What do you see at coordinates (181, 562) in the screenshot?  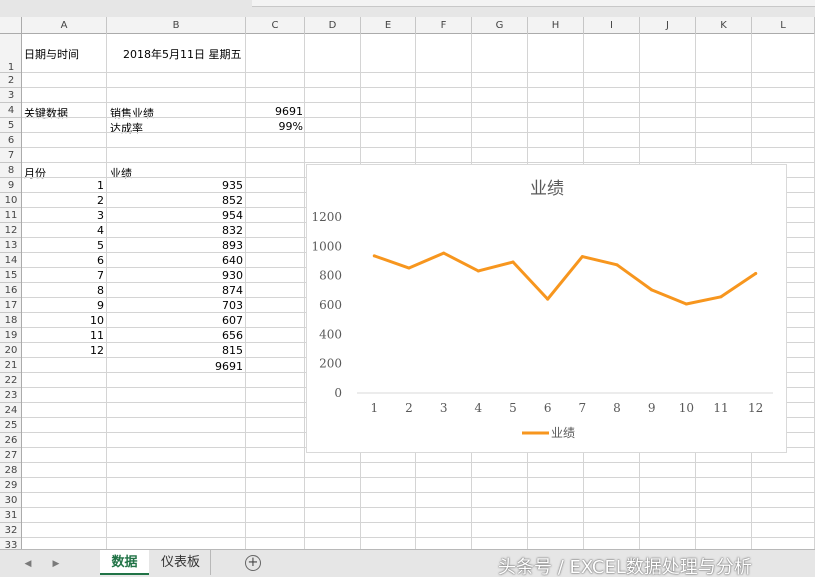 I see `tab-dashboard-sheet: 仪表板` at bounding box center [181, 562].